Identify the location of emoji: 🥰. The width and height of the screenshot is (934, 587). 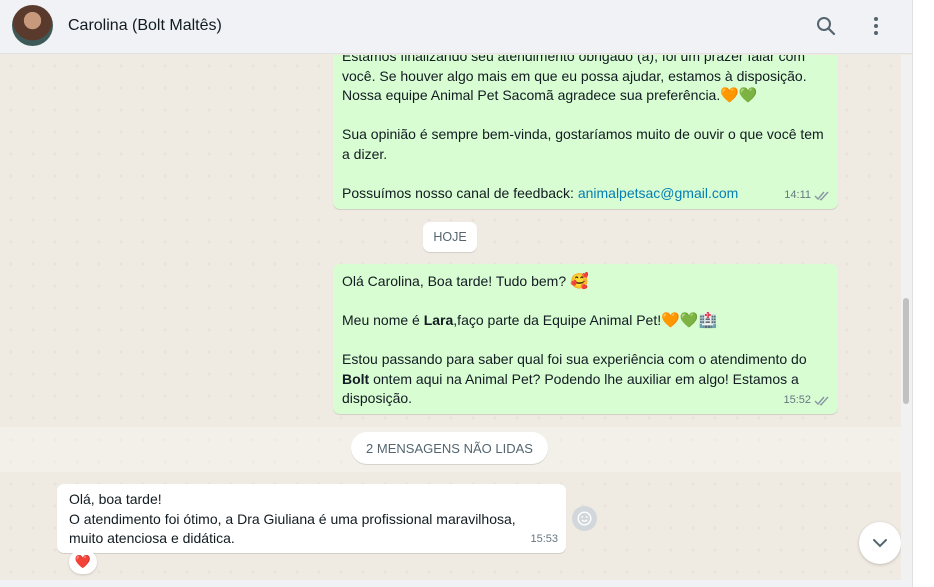
(579, 281).